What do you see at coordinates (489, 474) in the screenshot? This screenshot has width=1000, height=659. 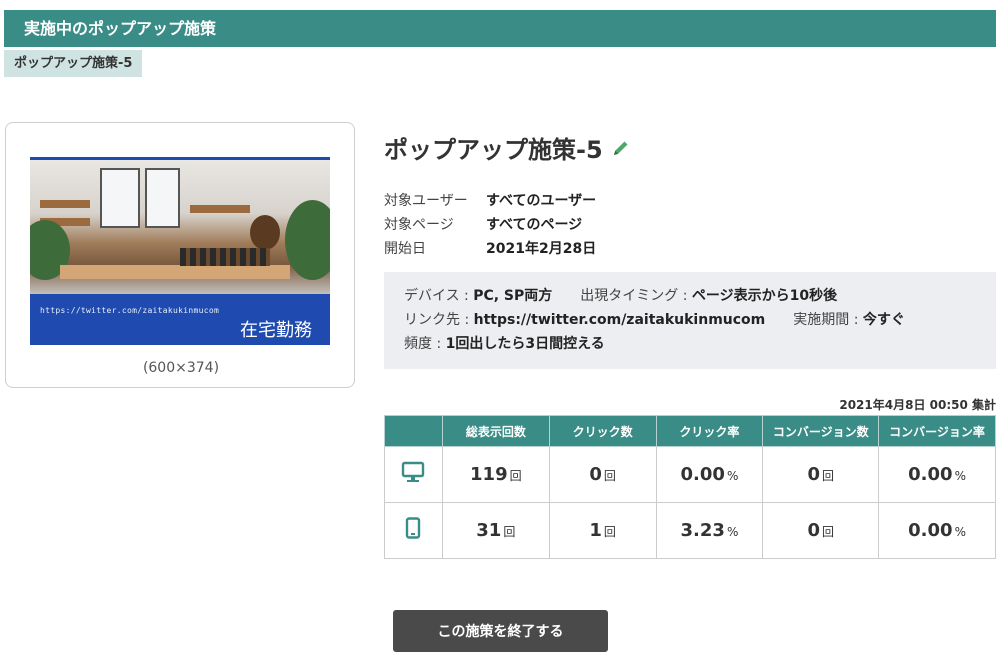 I see `impressions-value: 119` at bounding box center [489, 474].